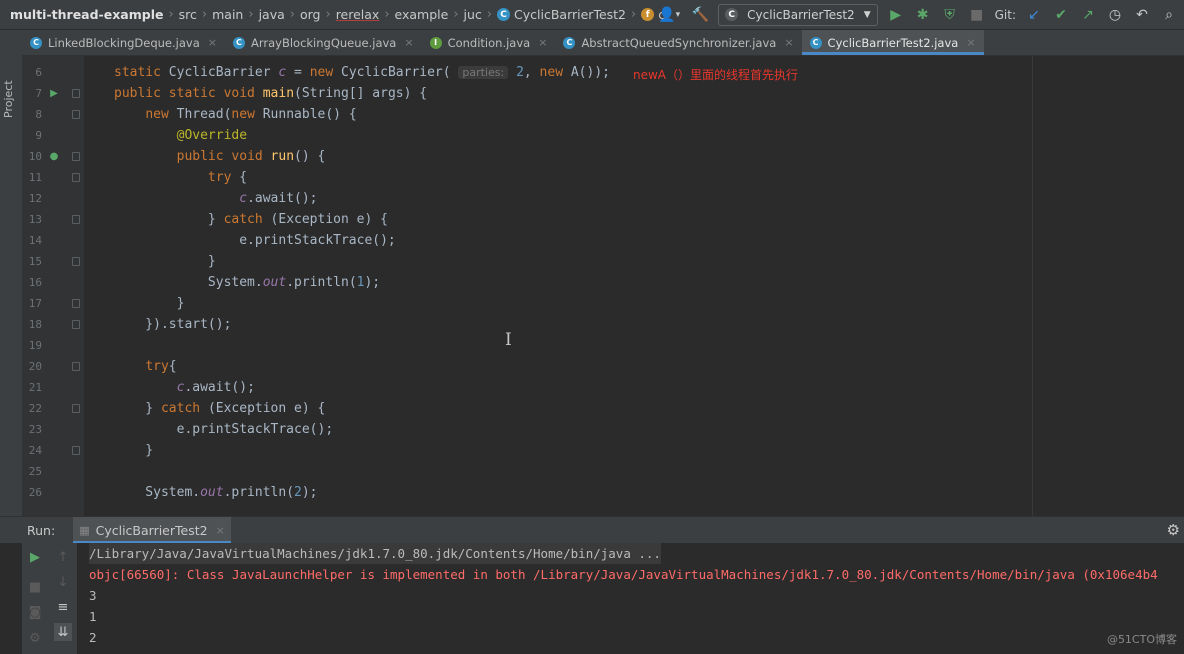 The height and width of the screenshot is (654, 1184). What do you see at coordinates (215, 387) in the screenshot?
I see `code-text: c.await();` at bounding box center [215, 387].